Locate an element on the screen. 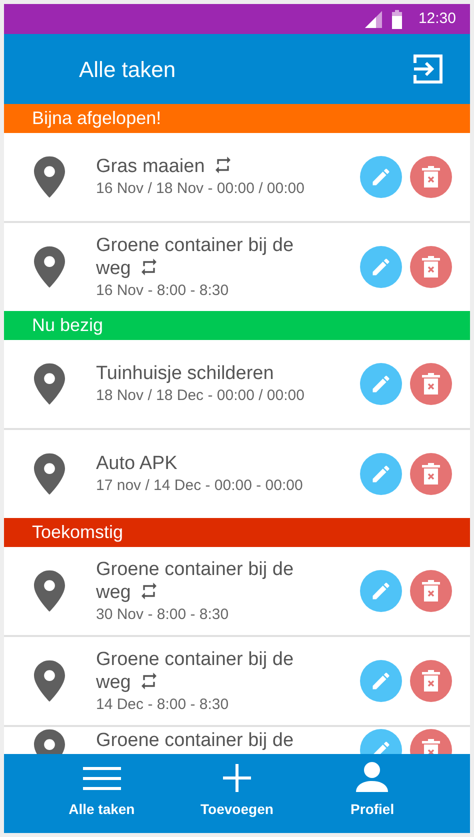 This screenshot has width=474, height=837. logout-button is located at coordinates (428, 69).